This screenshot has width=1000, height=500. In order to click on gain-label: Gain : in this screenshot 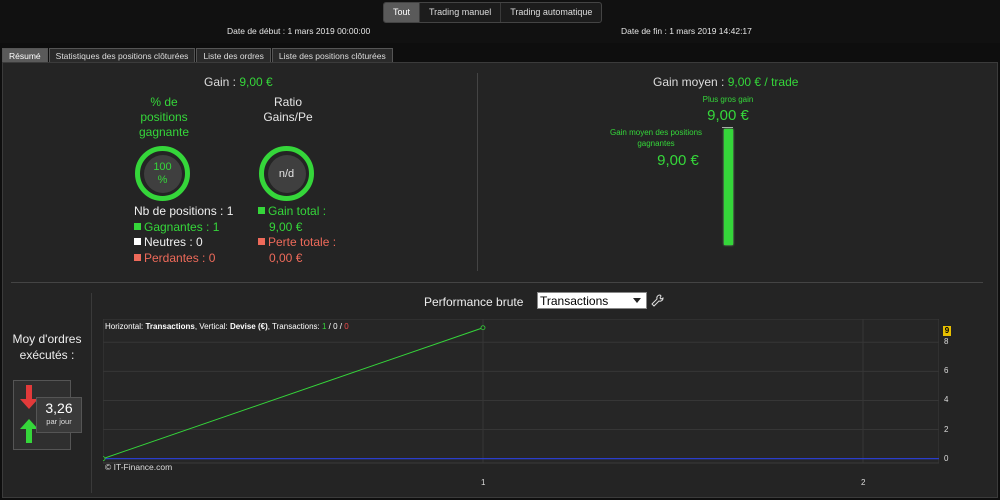, I will do `click(220, 82)`.